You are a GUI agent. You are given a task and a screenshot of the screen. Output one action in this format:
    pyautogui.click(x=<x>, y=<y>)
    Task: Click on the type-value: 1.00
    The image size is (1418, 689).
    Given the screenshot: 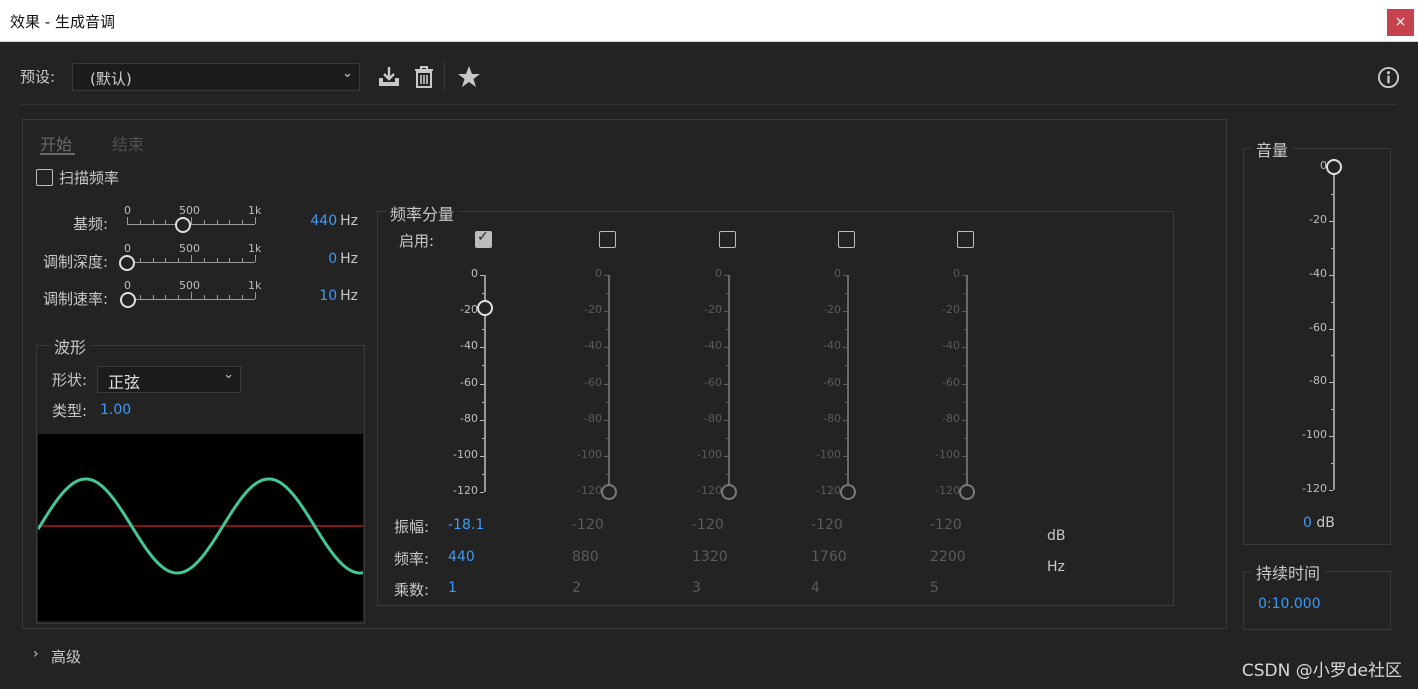 What is the action you would take?
    pyautogui.click(x=115, y=410)
    